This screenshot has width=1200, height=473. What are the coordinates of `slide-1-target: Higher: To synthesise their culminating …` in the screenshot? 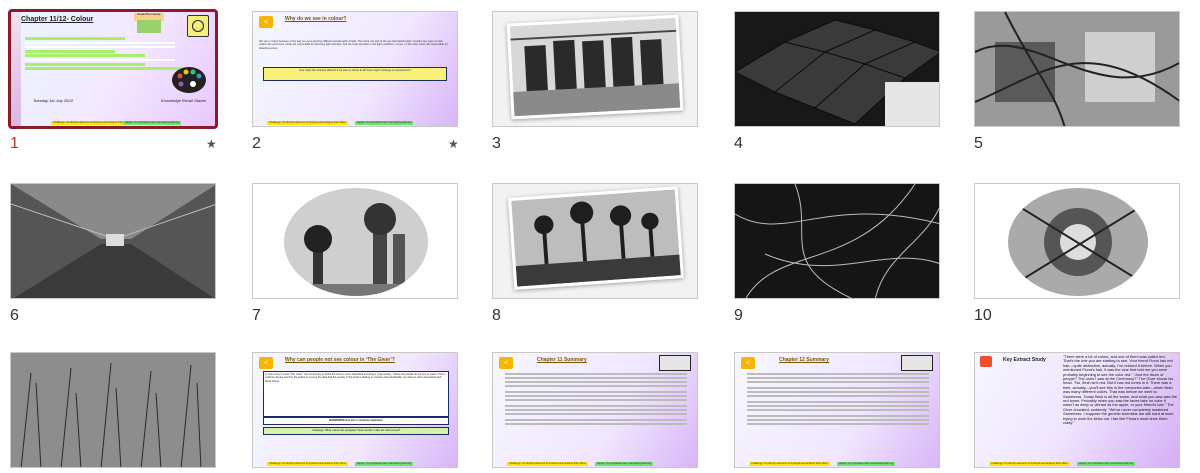 It's located at (152, 123).